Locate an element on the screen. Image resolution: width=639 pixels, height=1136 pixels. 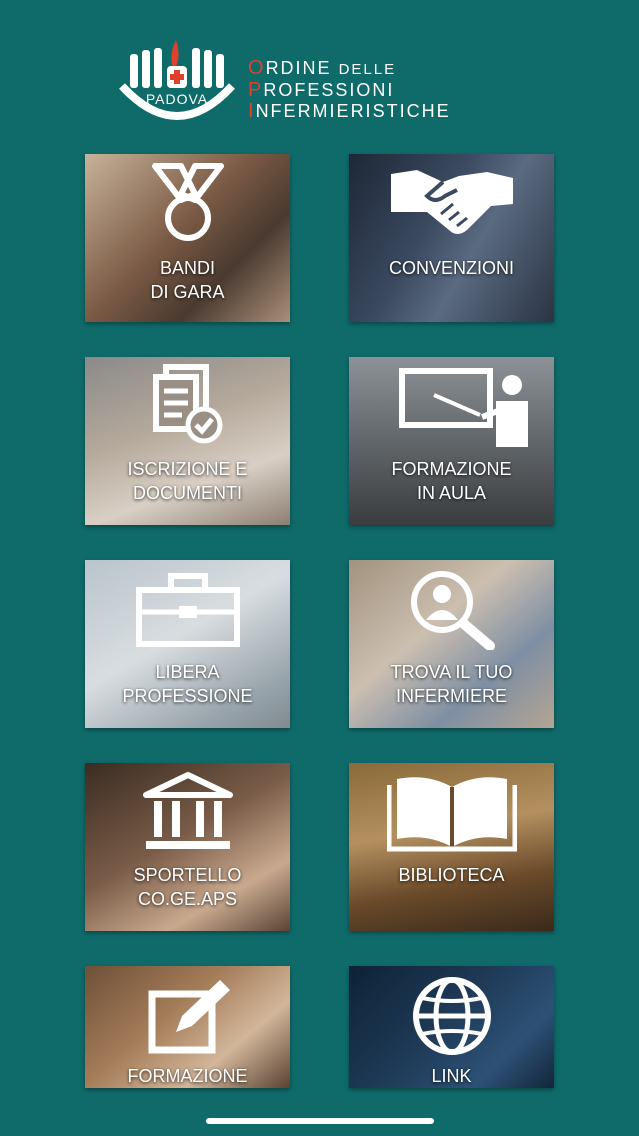
handshake-icon is located at coordinates (451, 200).